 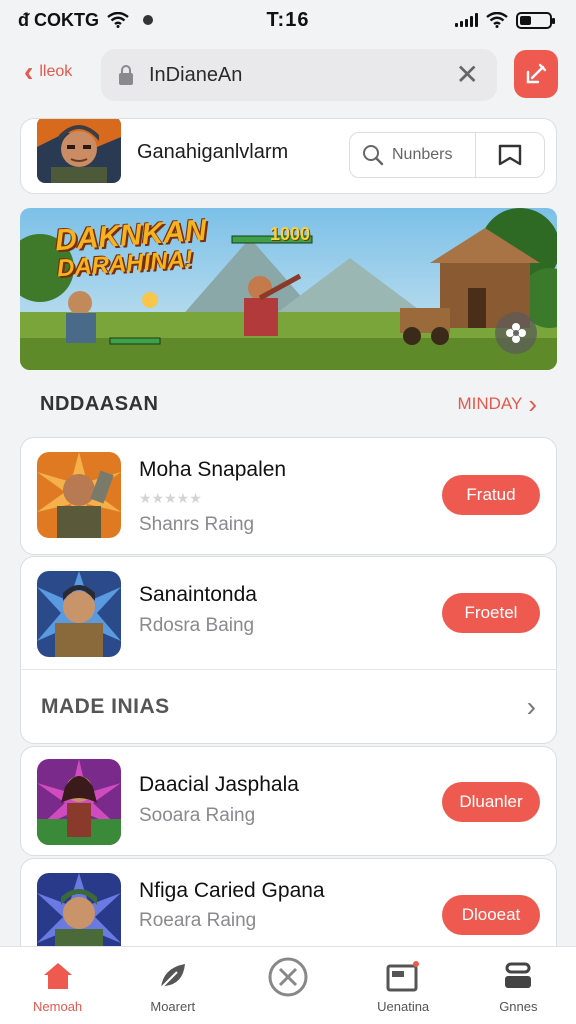 I want to click on close-circle-icon, so click(x=288, y=977).